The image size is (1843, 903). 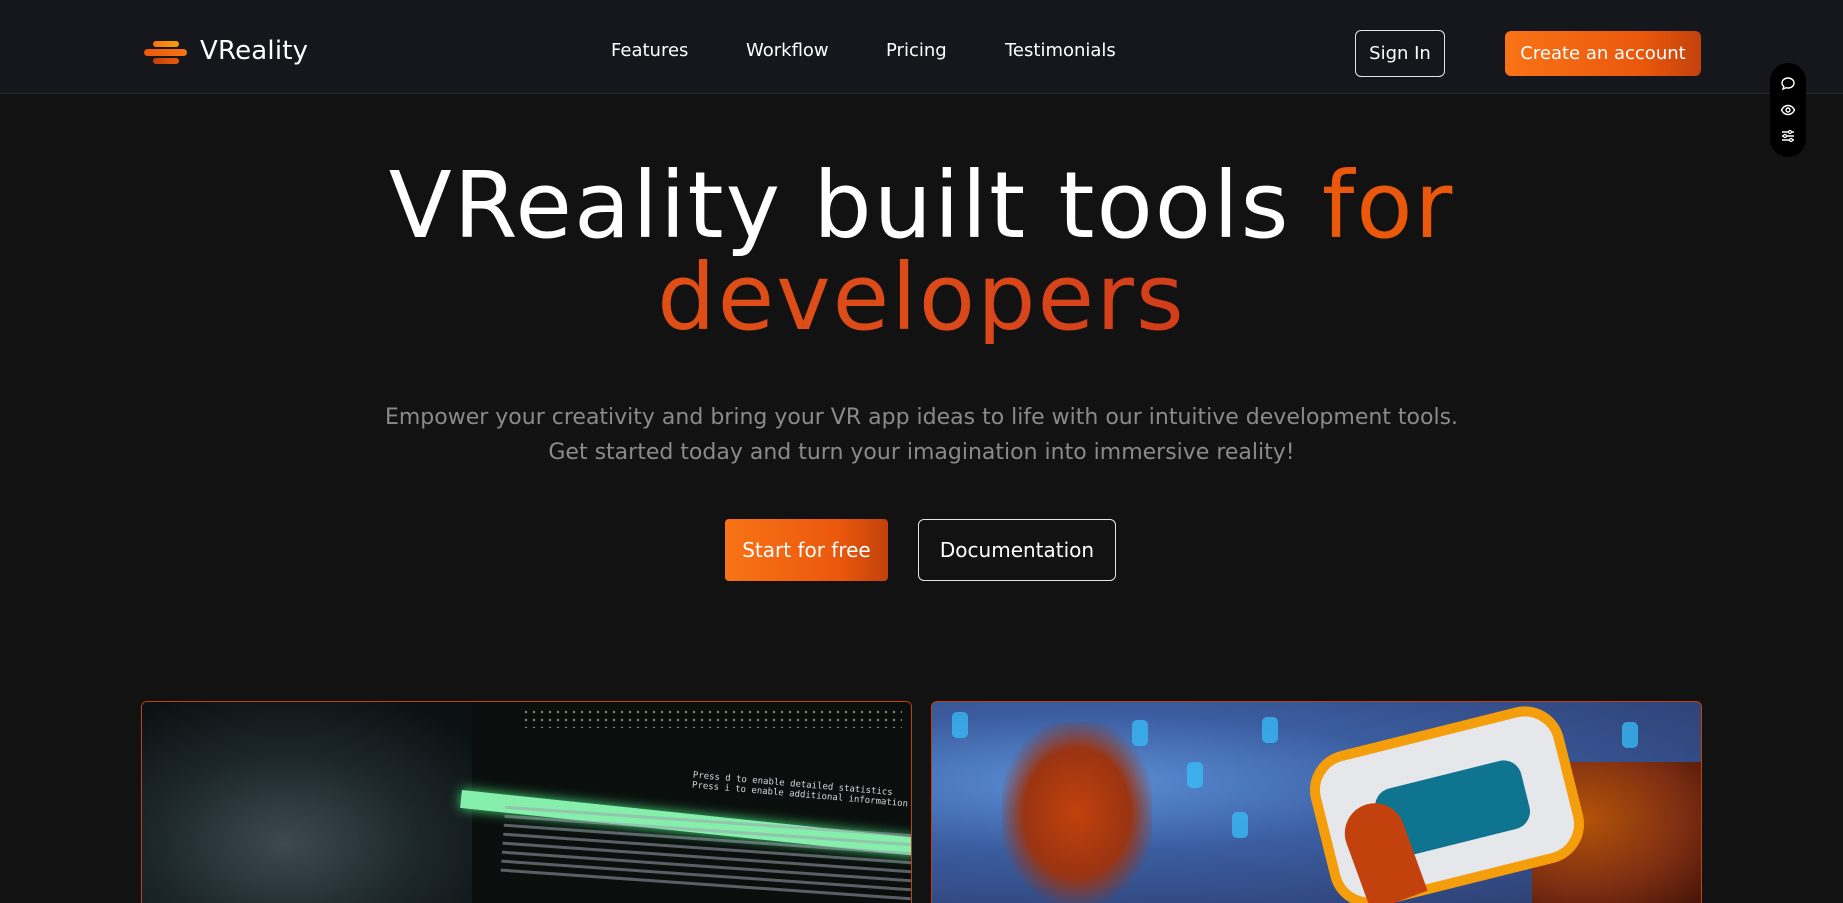 I want to click on vr-image-card, so click(x=1316, y=802).